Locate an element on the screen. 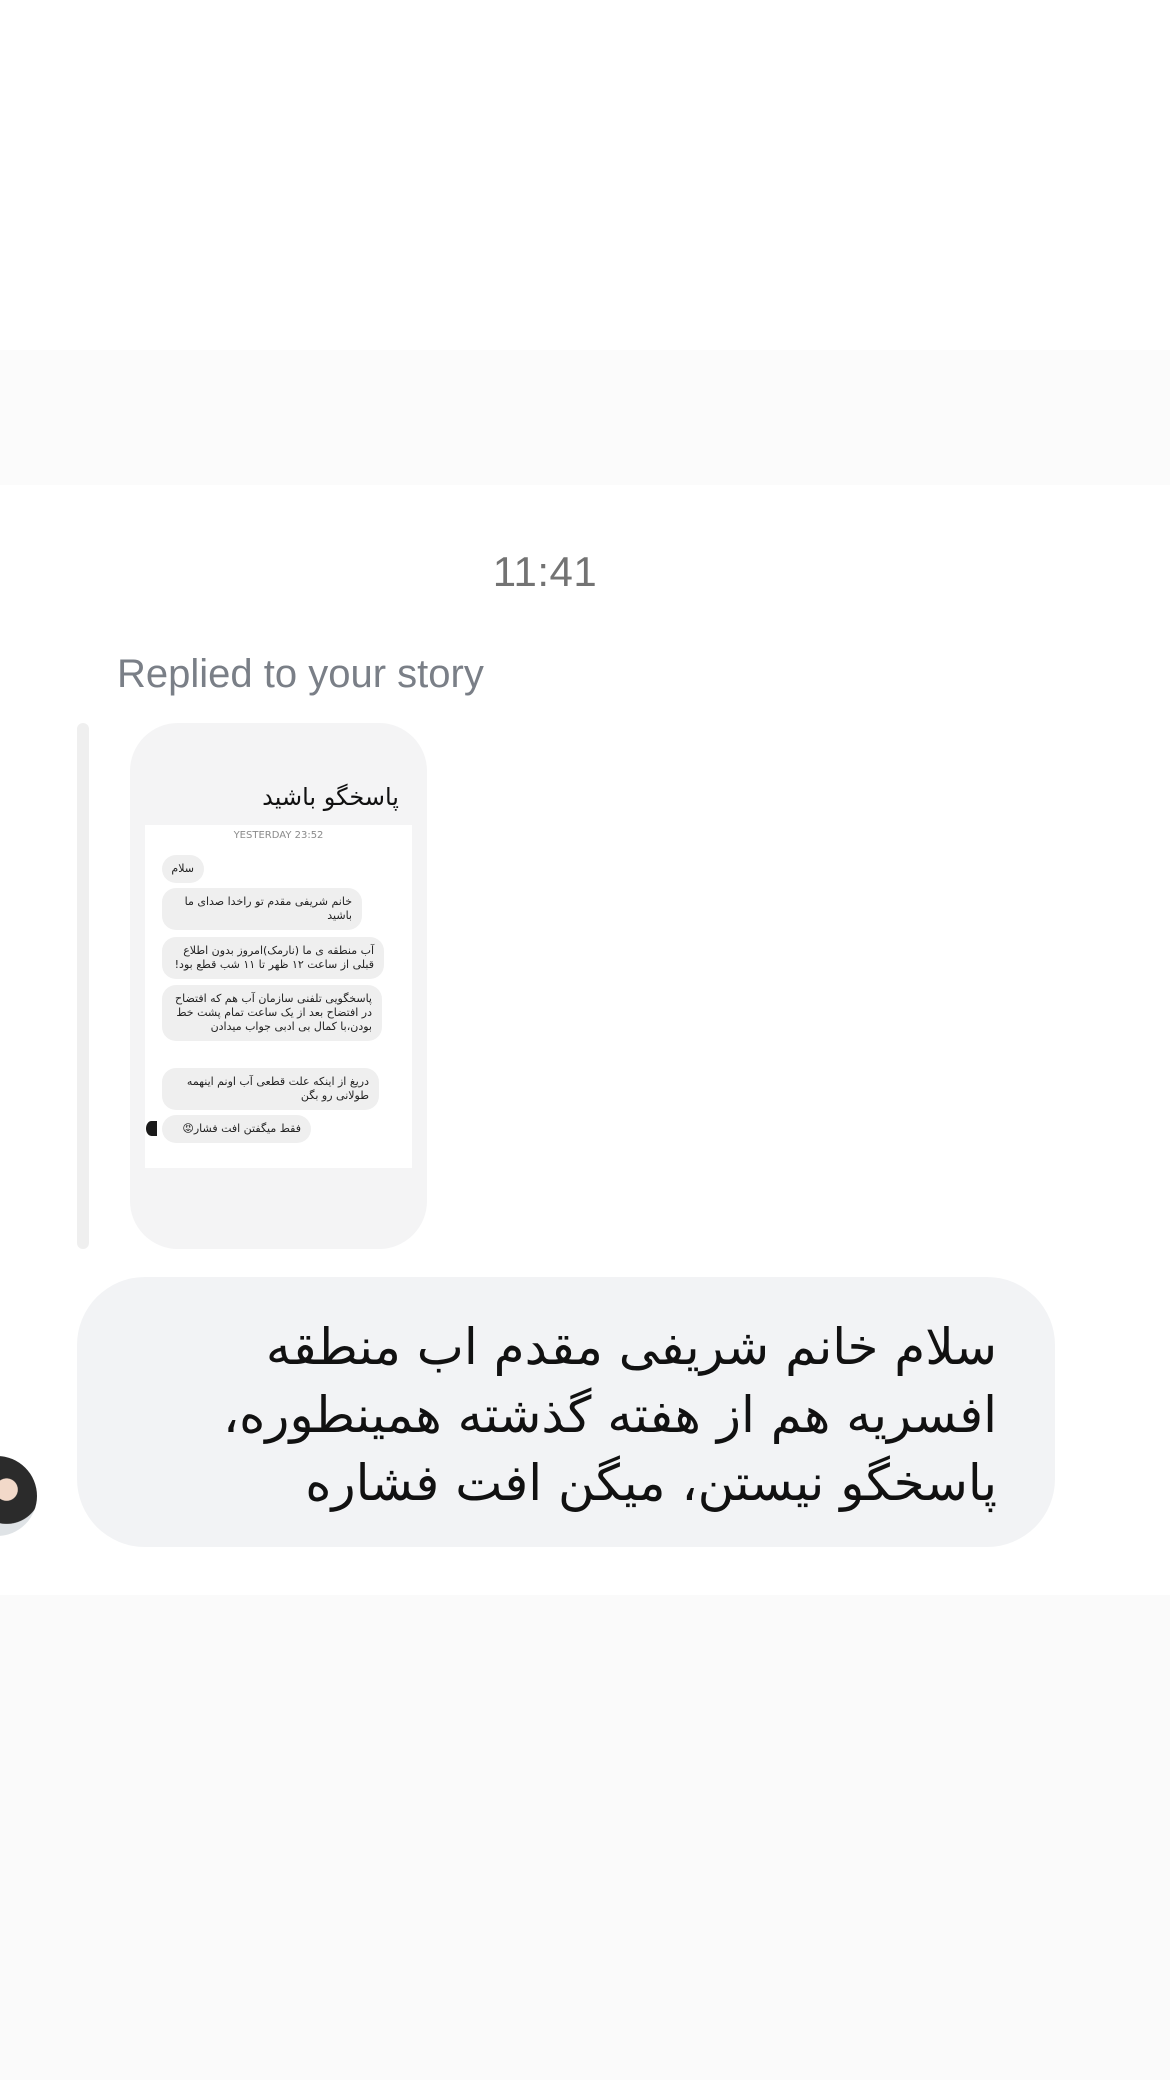  mini-avatar-icon is located at coordinates (151, 1128).